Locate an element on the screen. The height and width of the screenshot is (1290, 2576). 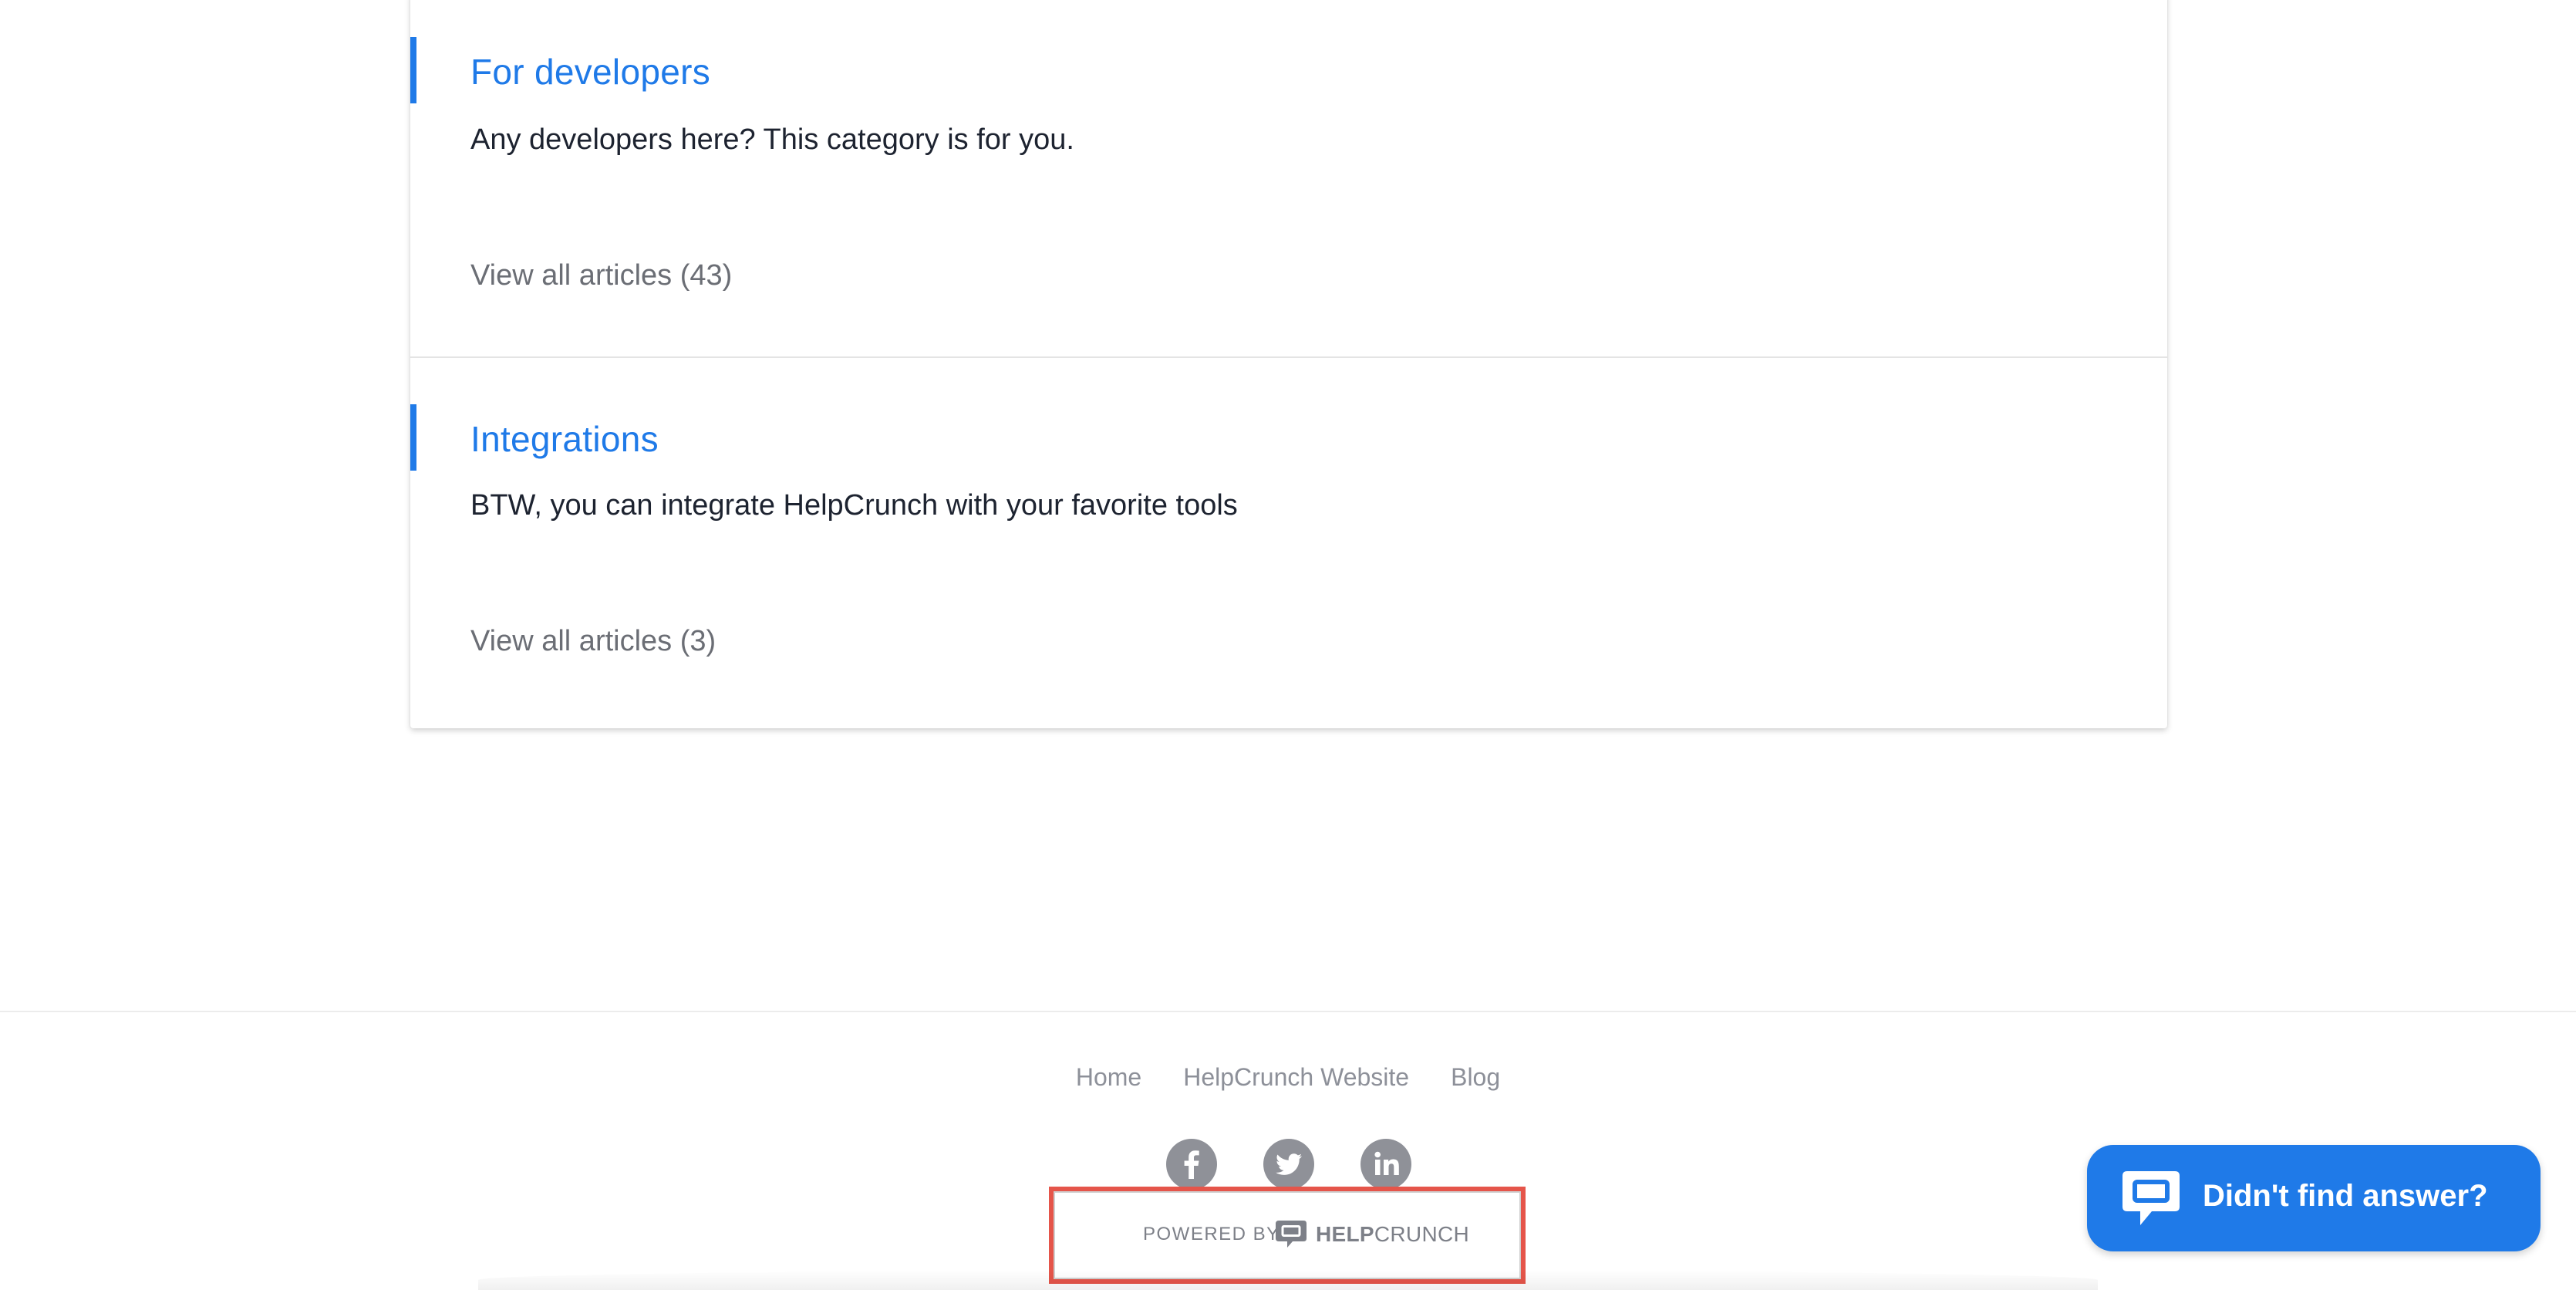
social-links is located at coordinates (1289, 1165).